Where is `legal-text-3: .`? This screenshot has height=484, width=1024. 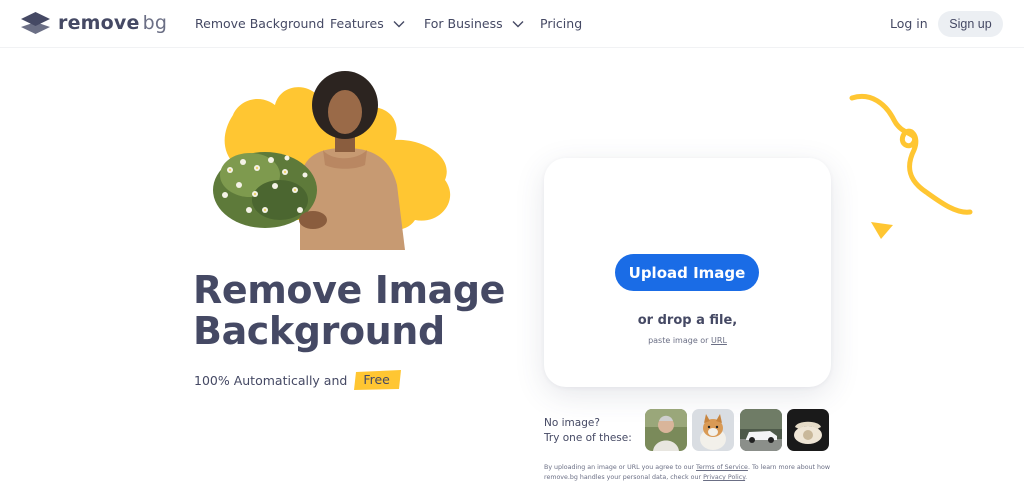 legal-text-3: . is located at coordinates (746, 477).